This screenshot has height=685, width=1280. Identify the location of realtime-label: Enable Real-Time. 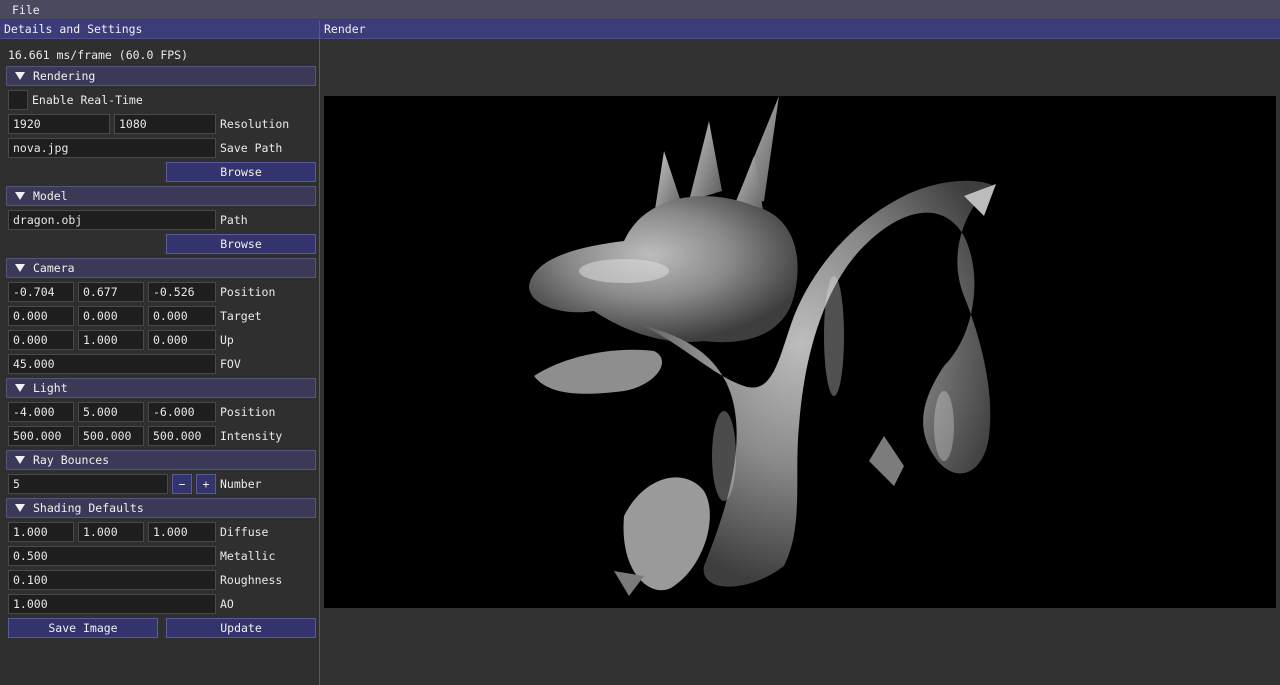
(87, 100).